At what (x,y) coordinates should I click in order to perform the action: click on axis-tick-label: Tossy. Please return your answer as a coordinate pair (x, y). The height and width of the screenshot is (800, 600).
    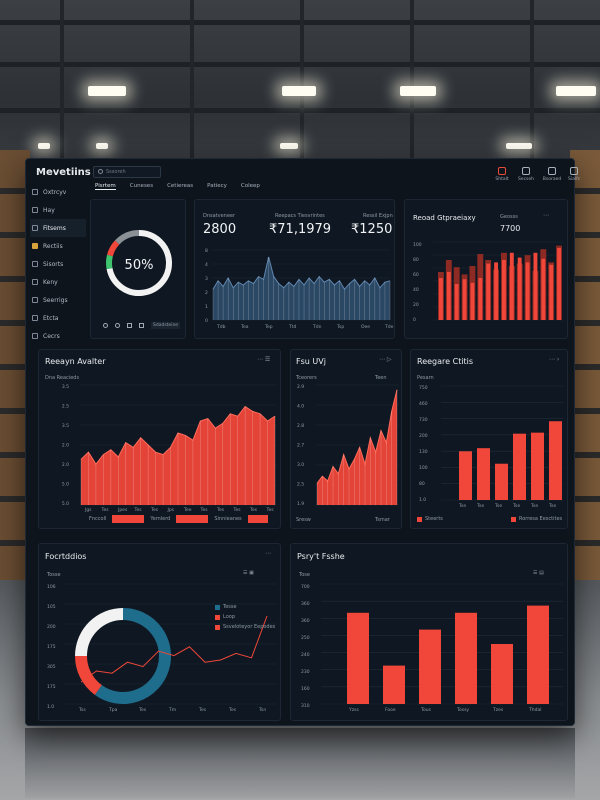
    Looking at the image, I should click on (462, 710).